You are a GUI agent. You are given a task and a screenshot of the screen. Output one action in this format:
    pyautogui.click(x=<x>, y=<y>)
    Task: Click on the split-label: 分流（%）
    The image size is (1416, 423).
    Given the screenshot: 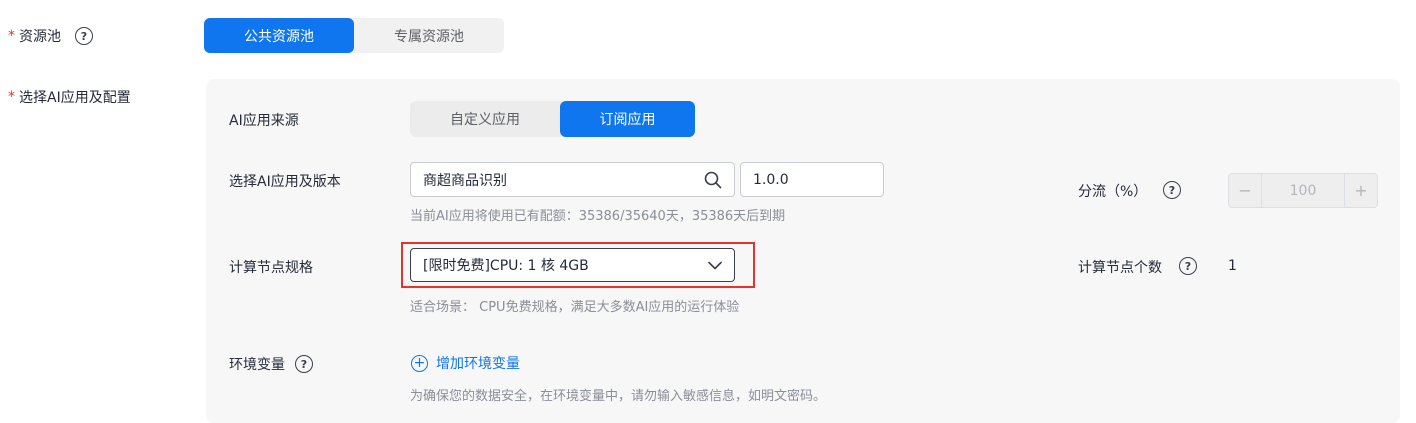 What is the action you would take?
    pyautogui.click(x=1113, y=192)
    